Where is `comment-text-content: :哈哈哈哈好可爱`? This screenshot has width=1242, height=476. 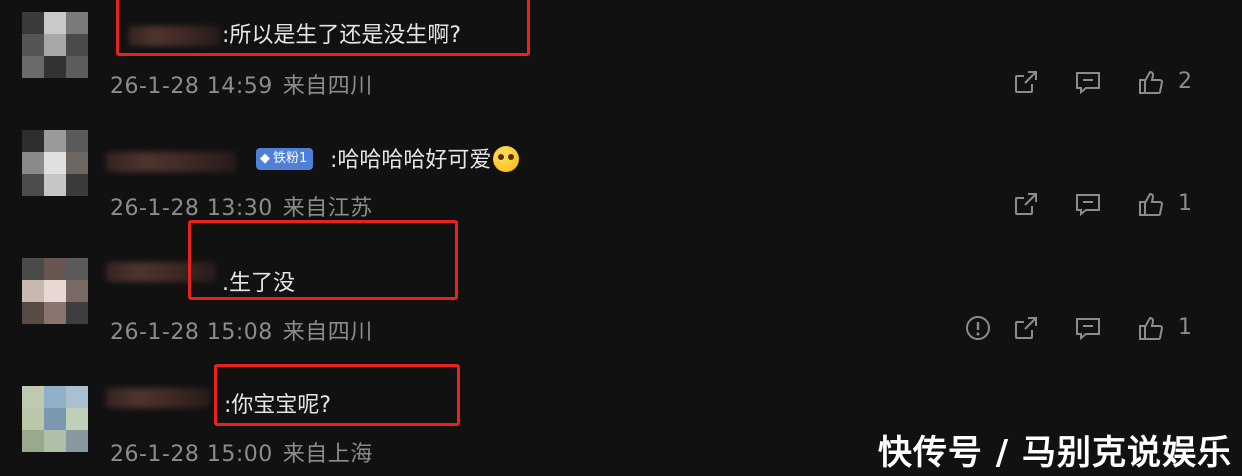 comment-text-content: :哈哈哈哈好可爱 is located at coordinates (411, 160).